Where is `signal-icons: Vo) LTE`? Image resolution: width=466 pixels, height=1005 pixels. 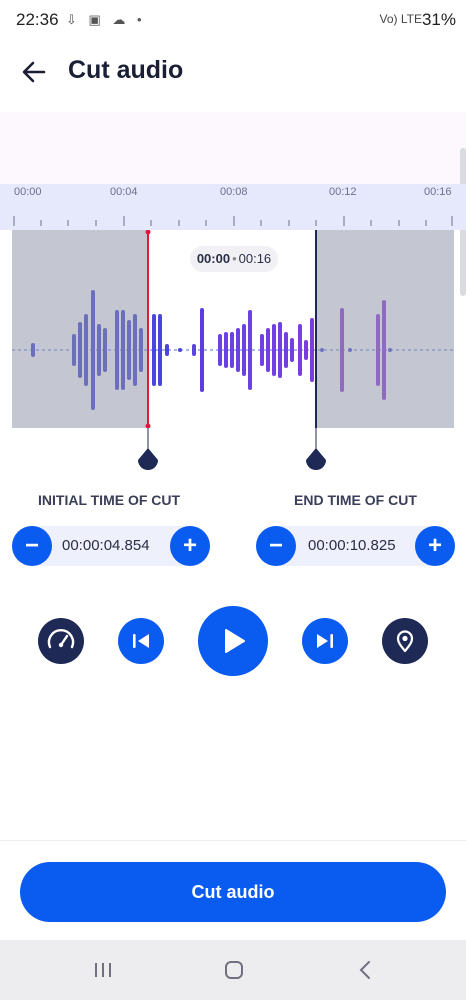 signal-icons: Vo) LTE is located at coordinates (400, 19).